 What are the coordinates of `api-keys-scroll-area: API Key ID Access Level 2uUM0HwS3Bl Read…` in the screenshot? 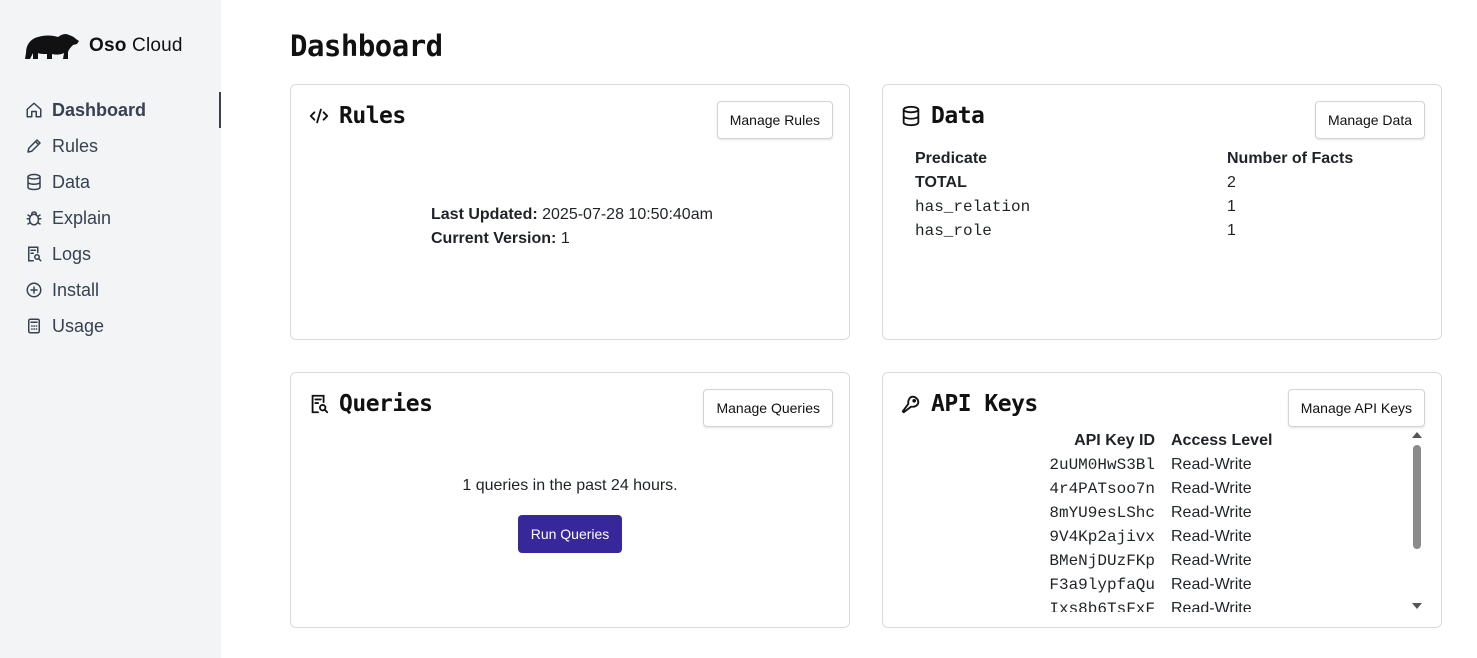 It's located at (1162, 520).